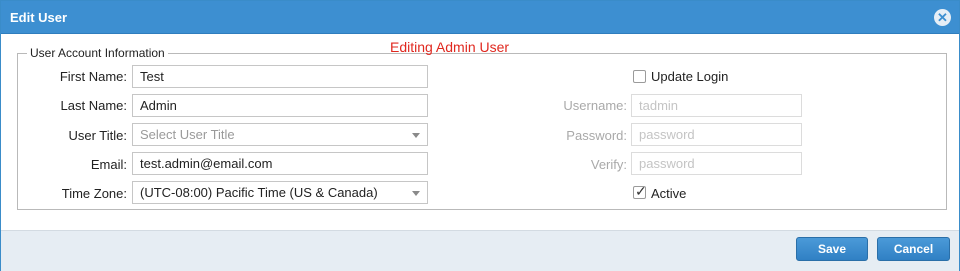 This screenshot has height=271, width=960. What do you see at coordinates (942, 17) in the screenshot?
I see `close-icon: ✕` at bounding box center [942, 17].